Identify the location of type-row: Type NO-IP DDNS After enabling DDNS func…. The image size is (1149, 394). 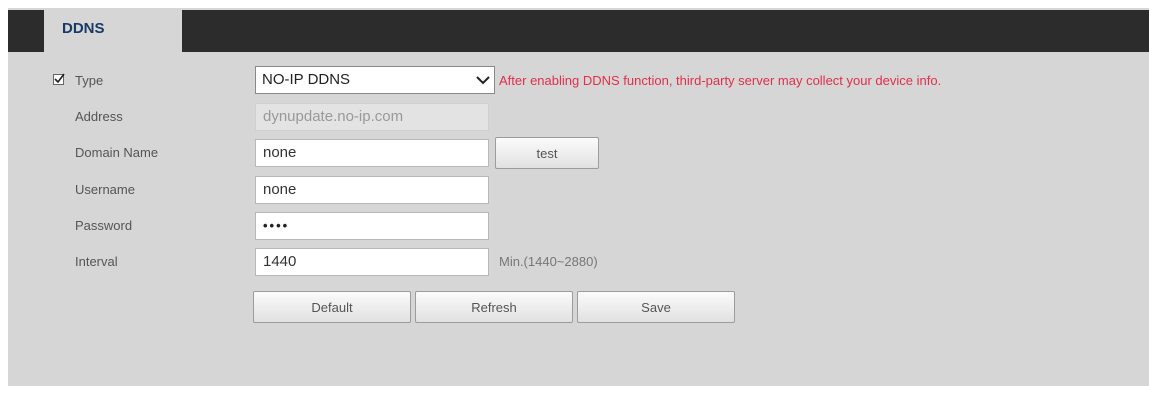
(578, 81).